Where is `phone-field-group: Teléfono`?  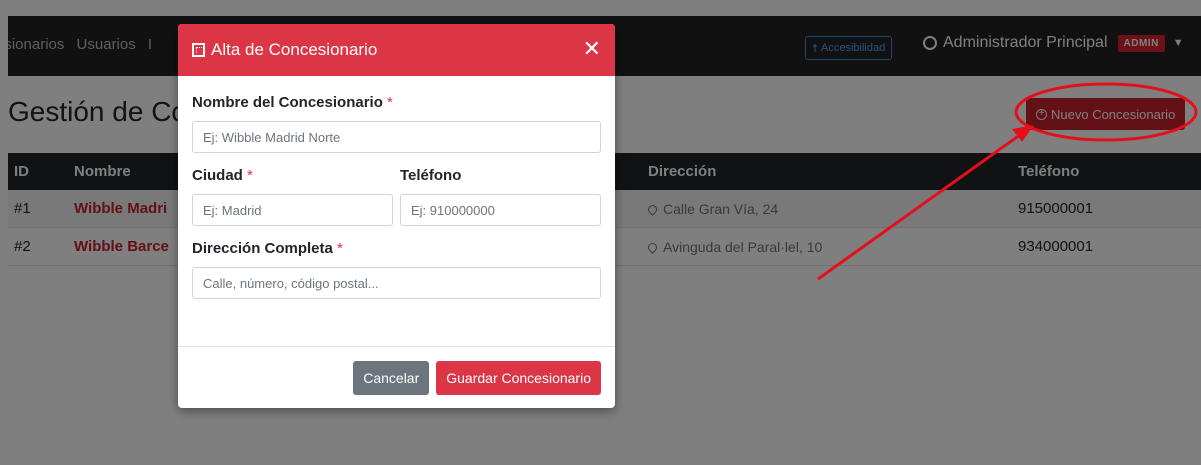
phone-field-group: Teléfono is located at coordinates (500, 196).